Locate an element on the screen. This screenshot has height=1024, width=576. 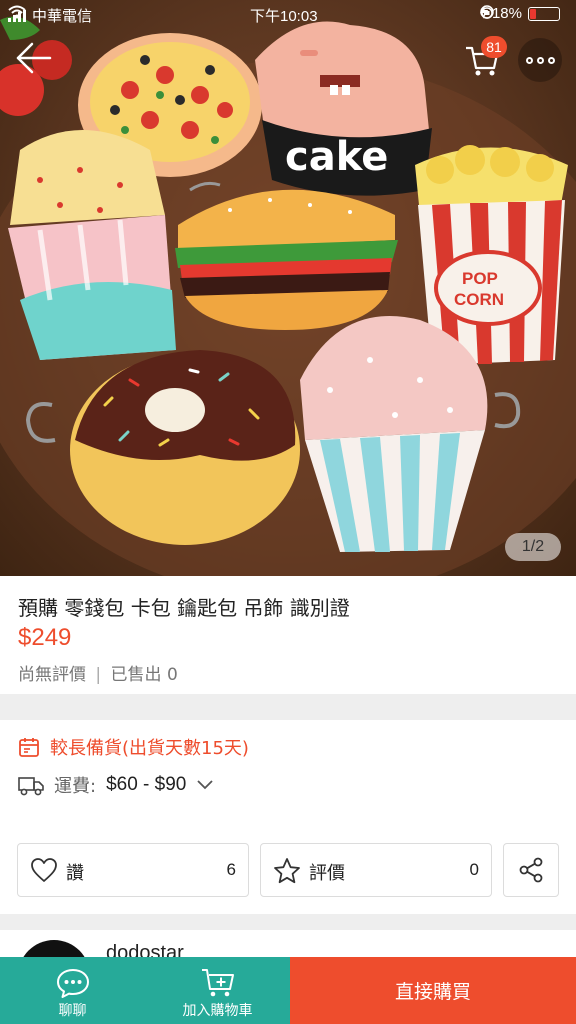
battery-percent: 18% is located at coordinates (506, 13).